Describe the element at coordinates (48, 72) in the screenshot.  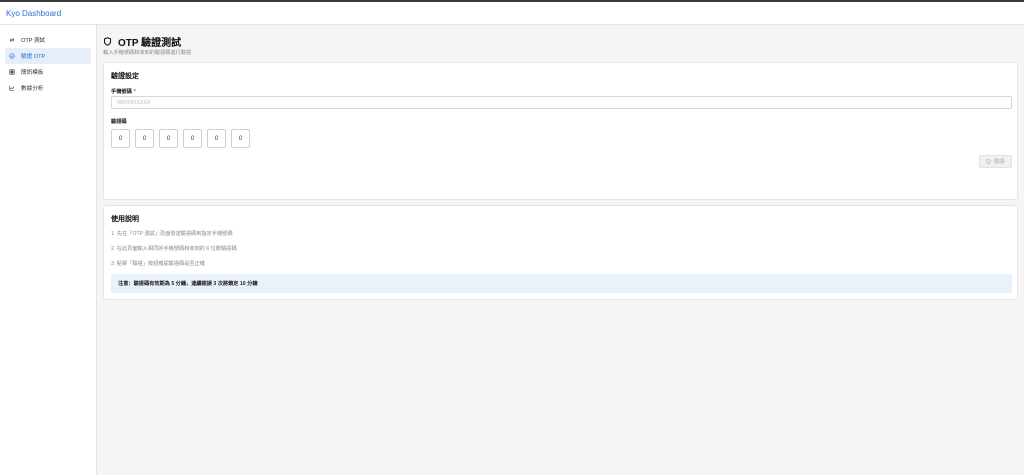
I see `sidebar-item-sms-templates: 簡訊模板` at that location.